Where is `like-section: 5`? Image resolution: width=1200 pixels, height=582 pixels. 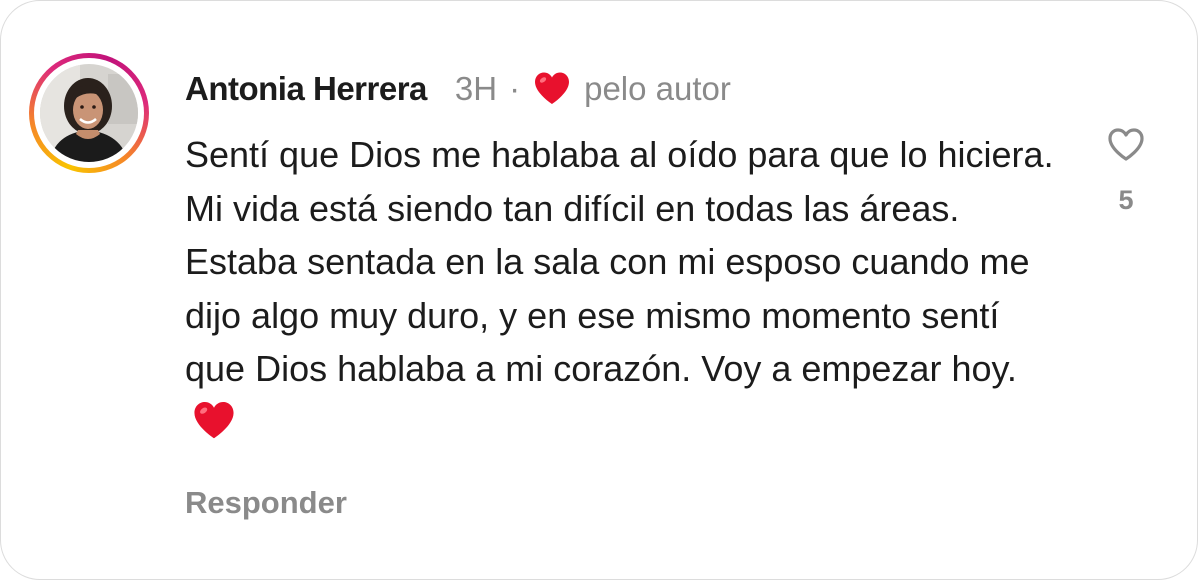
like-section: 5 is located at coordinates (1126, 170).